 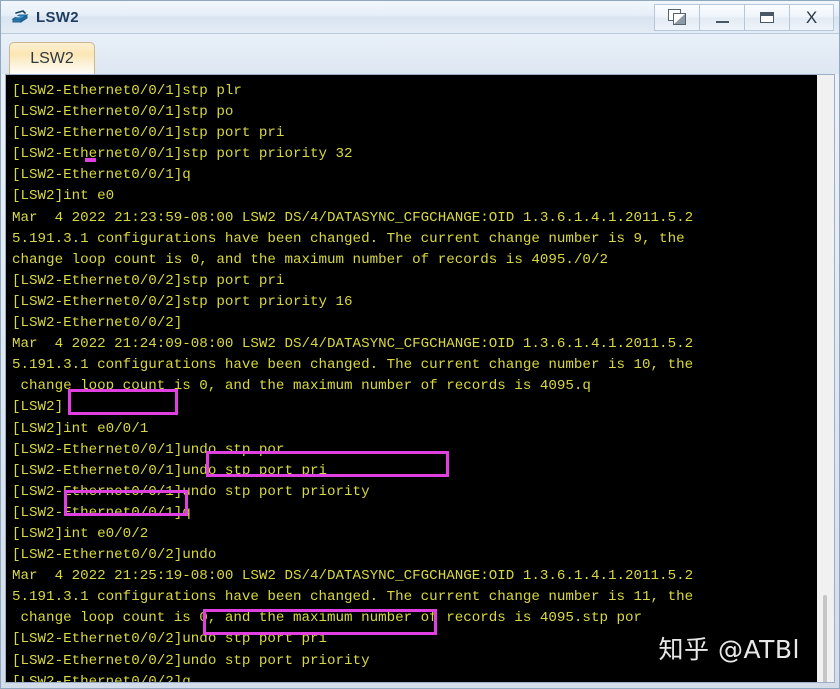 I want to click on console-line: [LSW2-Ethernet0/0/1]stp port pri, so click(x=148, y=133).